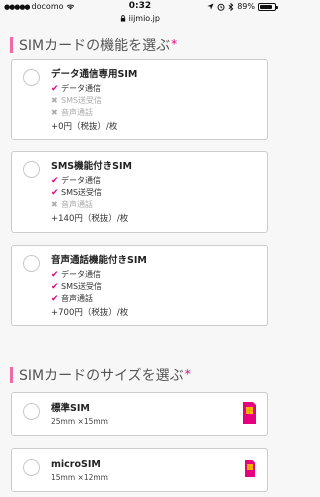 This screenshot has width=320, height=497. What do you see at coordinates (76, 464) in the screenshot?
I see `option-title: microSIM` at bounding box center [76, 464].